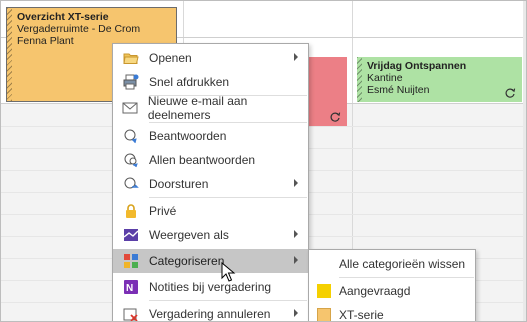  Describe the element at coordinates (398, 90) in the screenshot. I see `appointment-organizer: Esmé Nuijten` at that location.